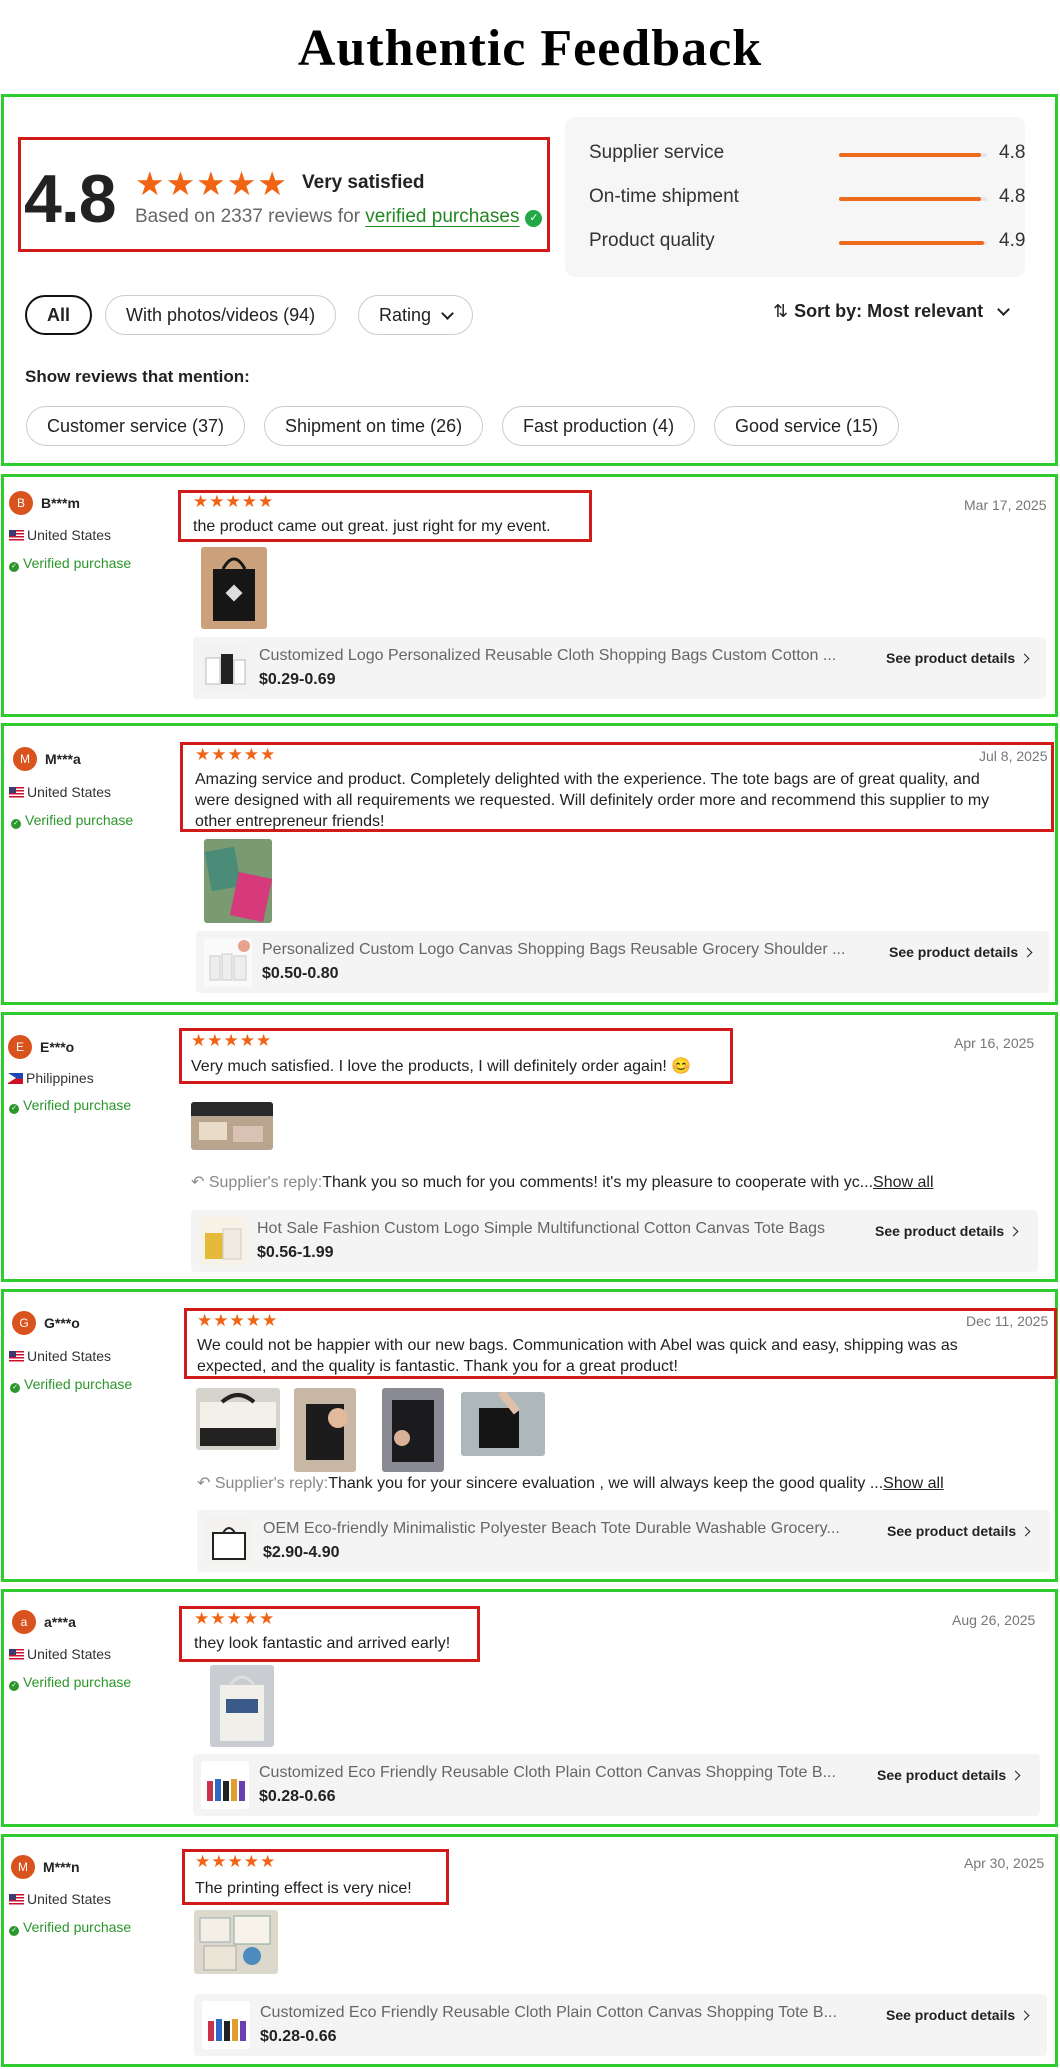  Describe the element at coordinates (442, 216) in the screenshot. I see `verified-purchases-link: verified purchases` at that location.